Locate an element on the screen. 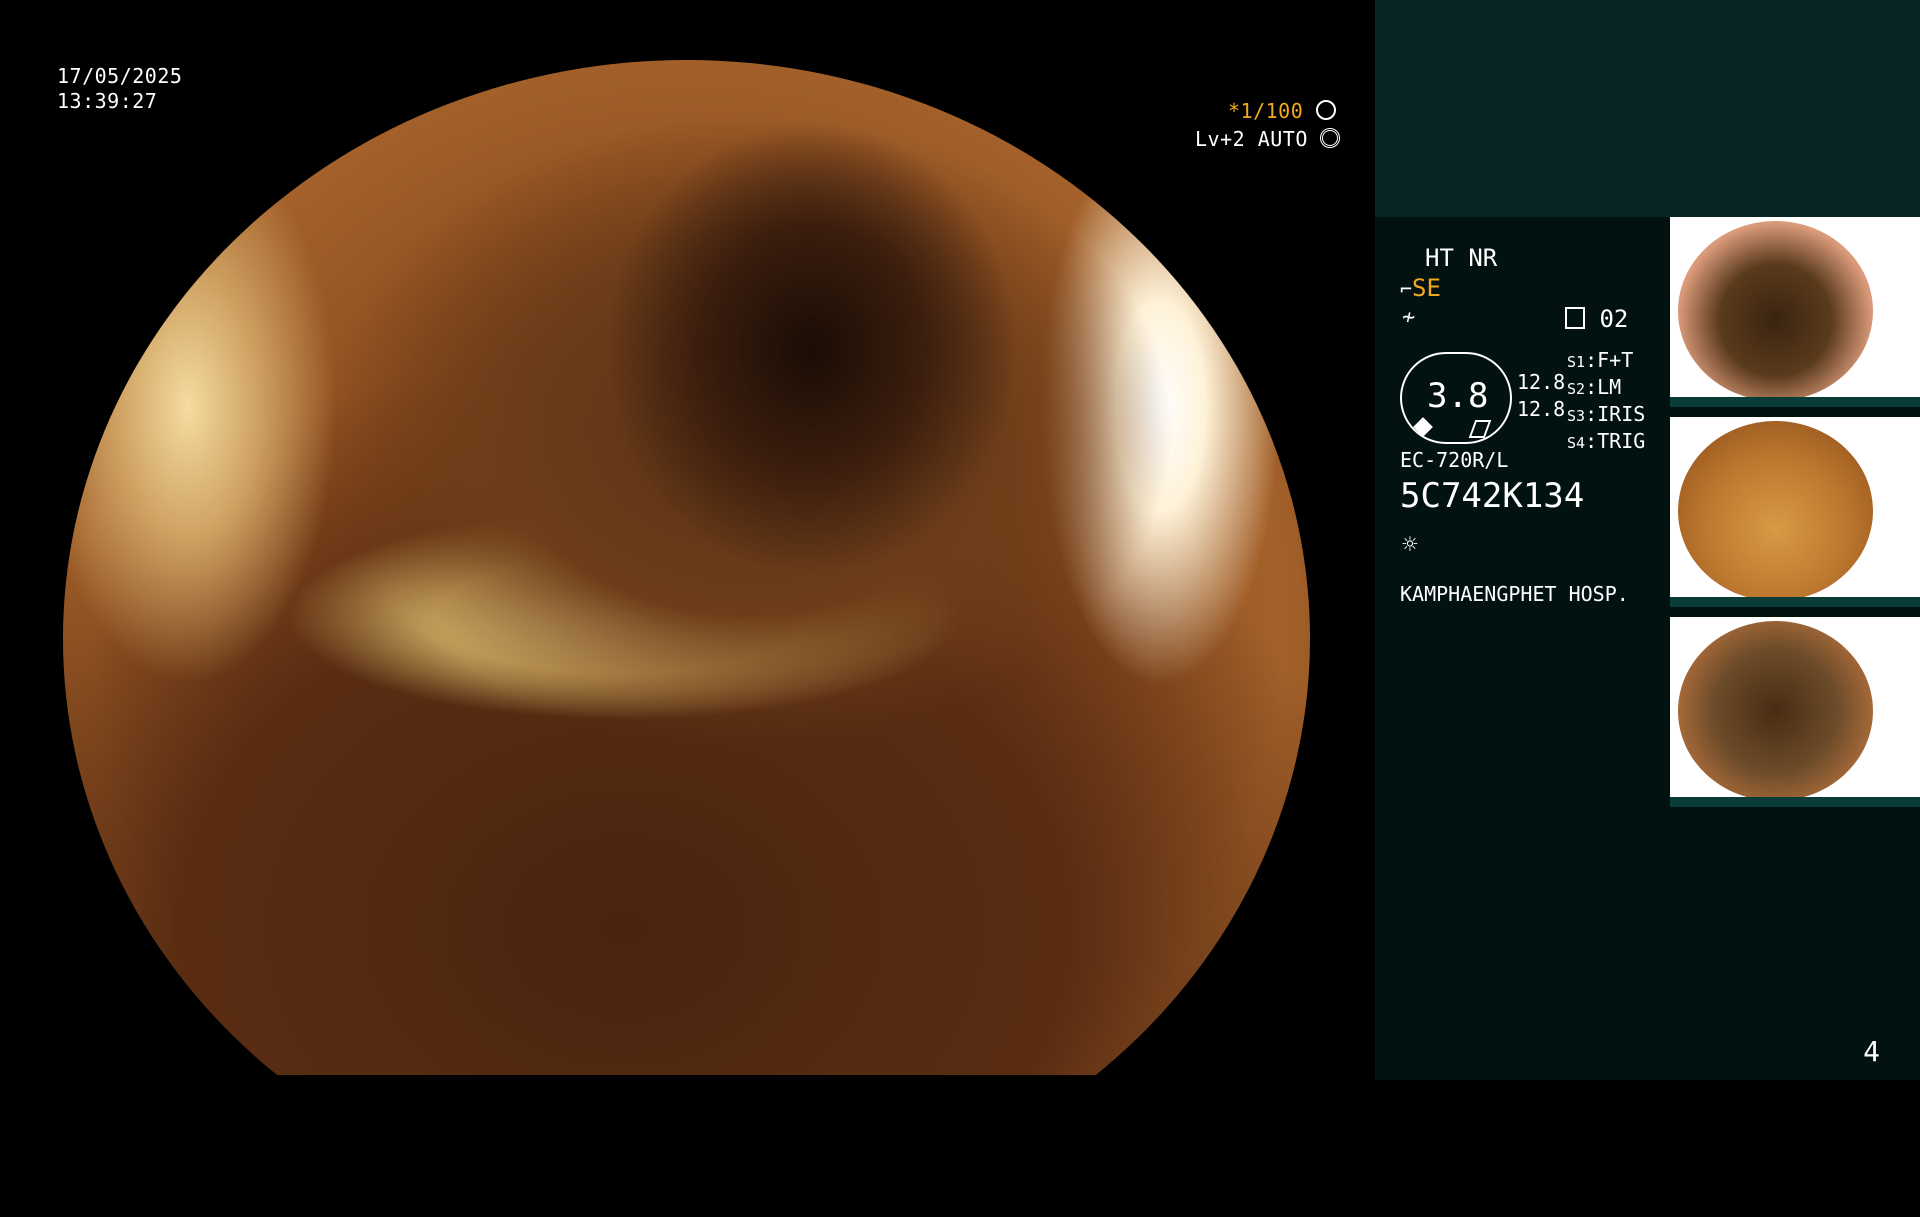 This screenshot has width=1920, height=1217. shutter-speed: *1/100 is located at coordinates (1282, 111).